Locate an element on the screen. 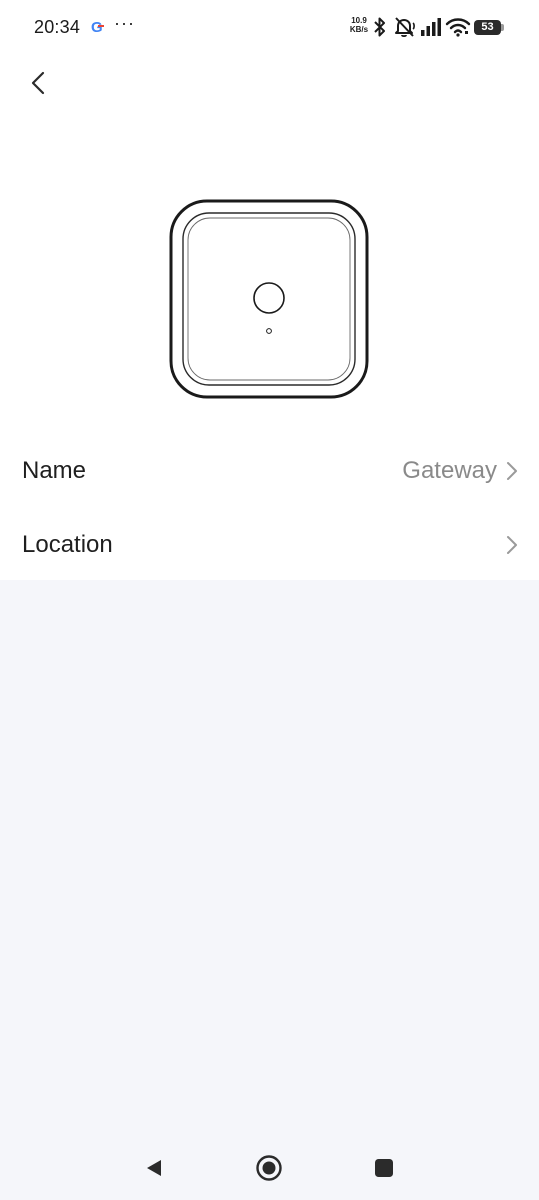 This screenshot has height=1200, width=539. name-label: Name is located at coordinates (54, 470).